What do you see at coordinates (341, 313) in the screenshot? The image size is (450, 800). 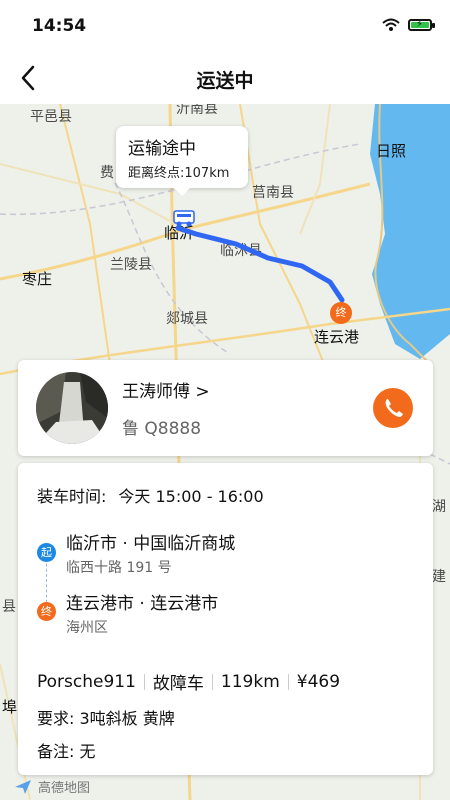 I see `end-point-marker: 终` at bounding box center [341, 313].